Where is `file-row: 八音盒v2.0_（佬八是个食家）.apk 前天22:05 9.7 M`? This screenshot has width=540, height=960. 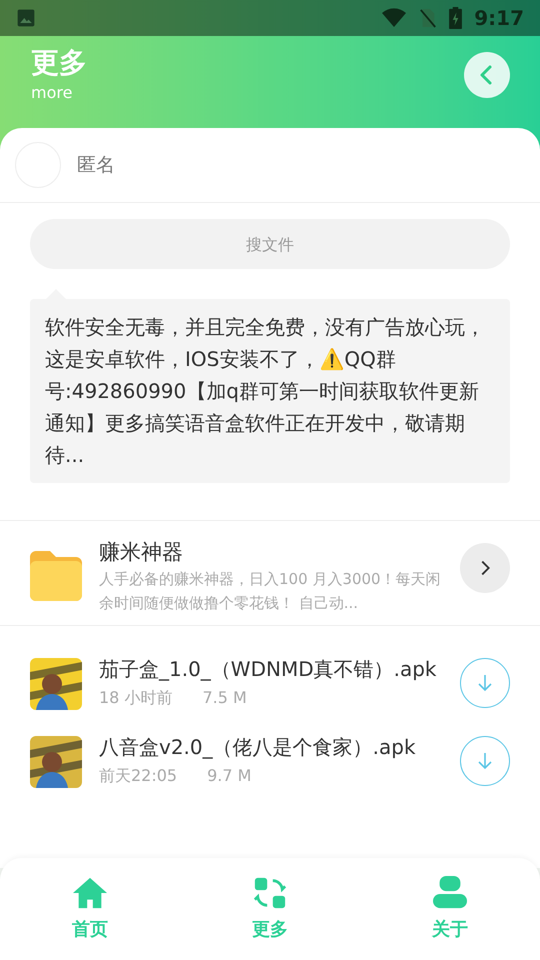 file-row: 八音盒v2.0_（佬八是个食家）.apk 前天22:05 9.7 M is located at coordinates (270, 749).